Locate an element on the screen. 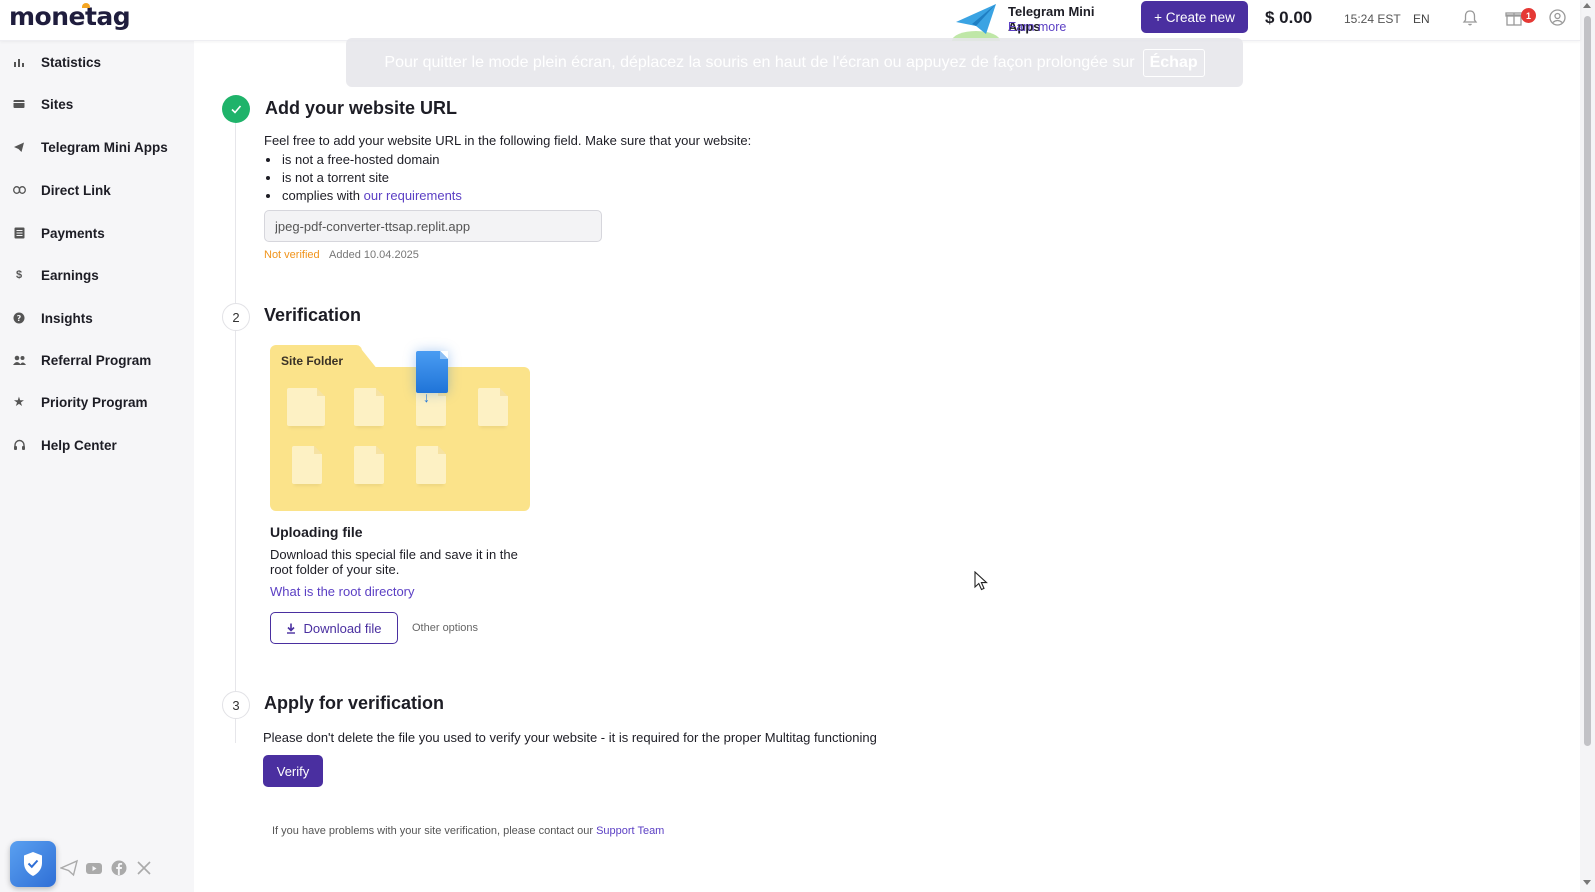 This screenshot has height=892, width=1595. sidebar-item-telegram-mini-apps: Telegram Mini Apps is located at coordinates (97, 147).